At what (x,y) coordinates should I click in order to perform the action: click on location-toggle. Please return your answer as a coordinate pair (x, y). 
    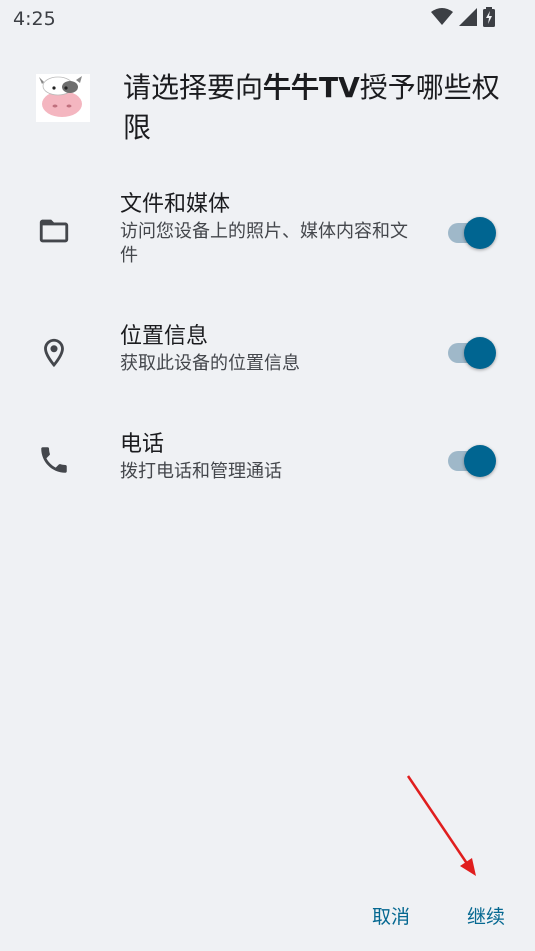
    Looking at the image, I should click on (472, 353).